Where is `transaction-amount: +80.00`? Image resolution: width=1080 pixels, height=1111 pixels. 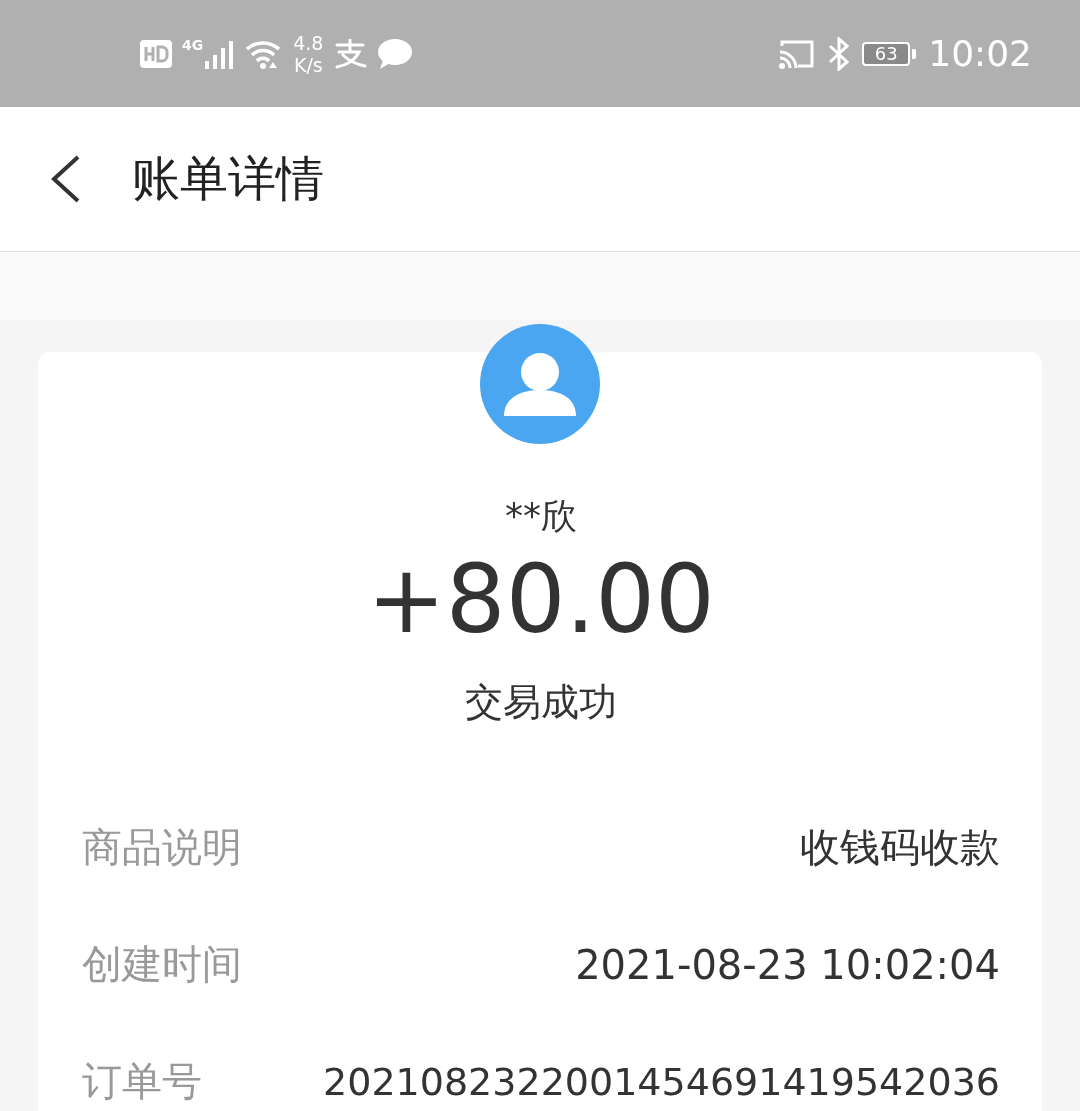 transaction-amount: +80.00 is located at coordinates (541, 600).